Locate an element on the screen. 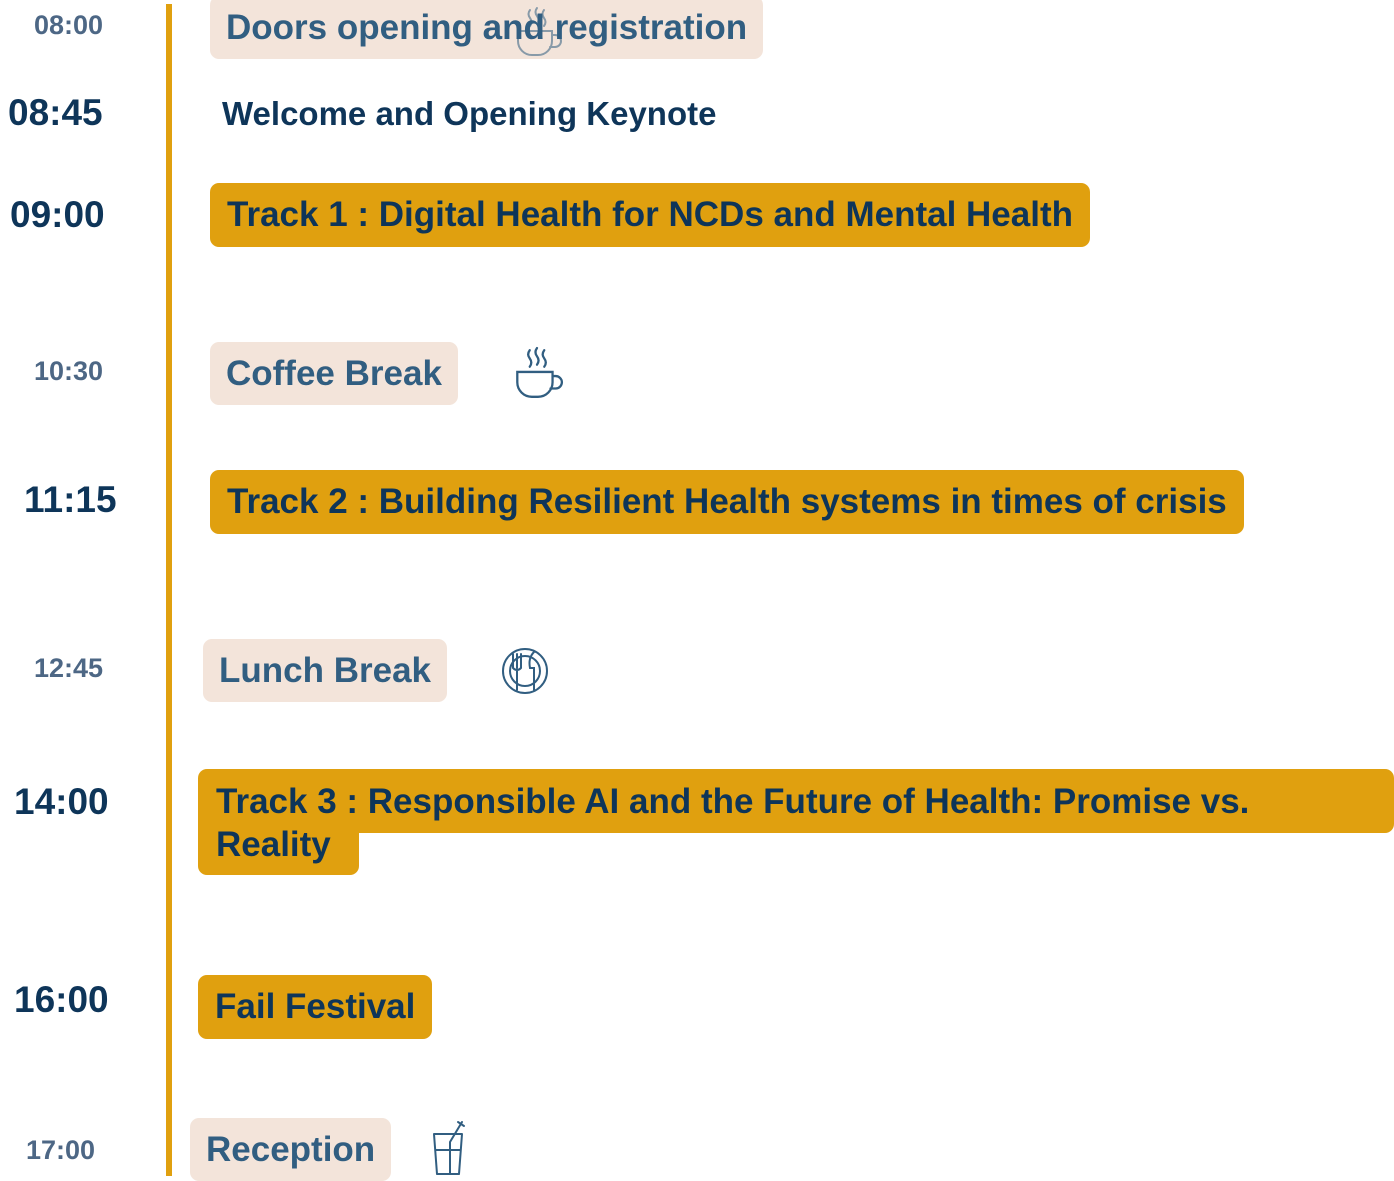  timeline-line is located at coordinates (169, 590).